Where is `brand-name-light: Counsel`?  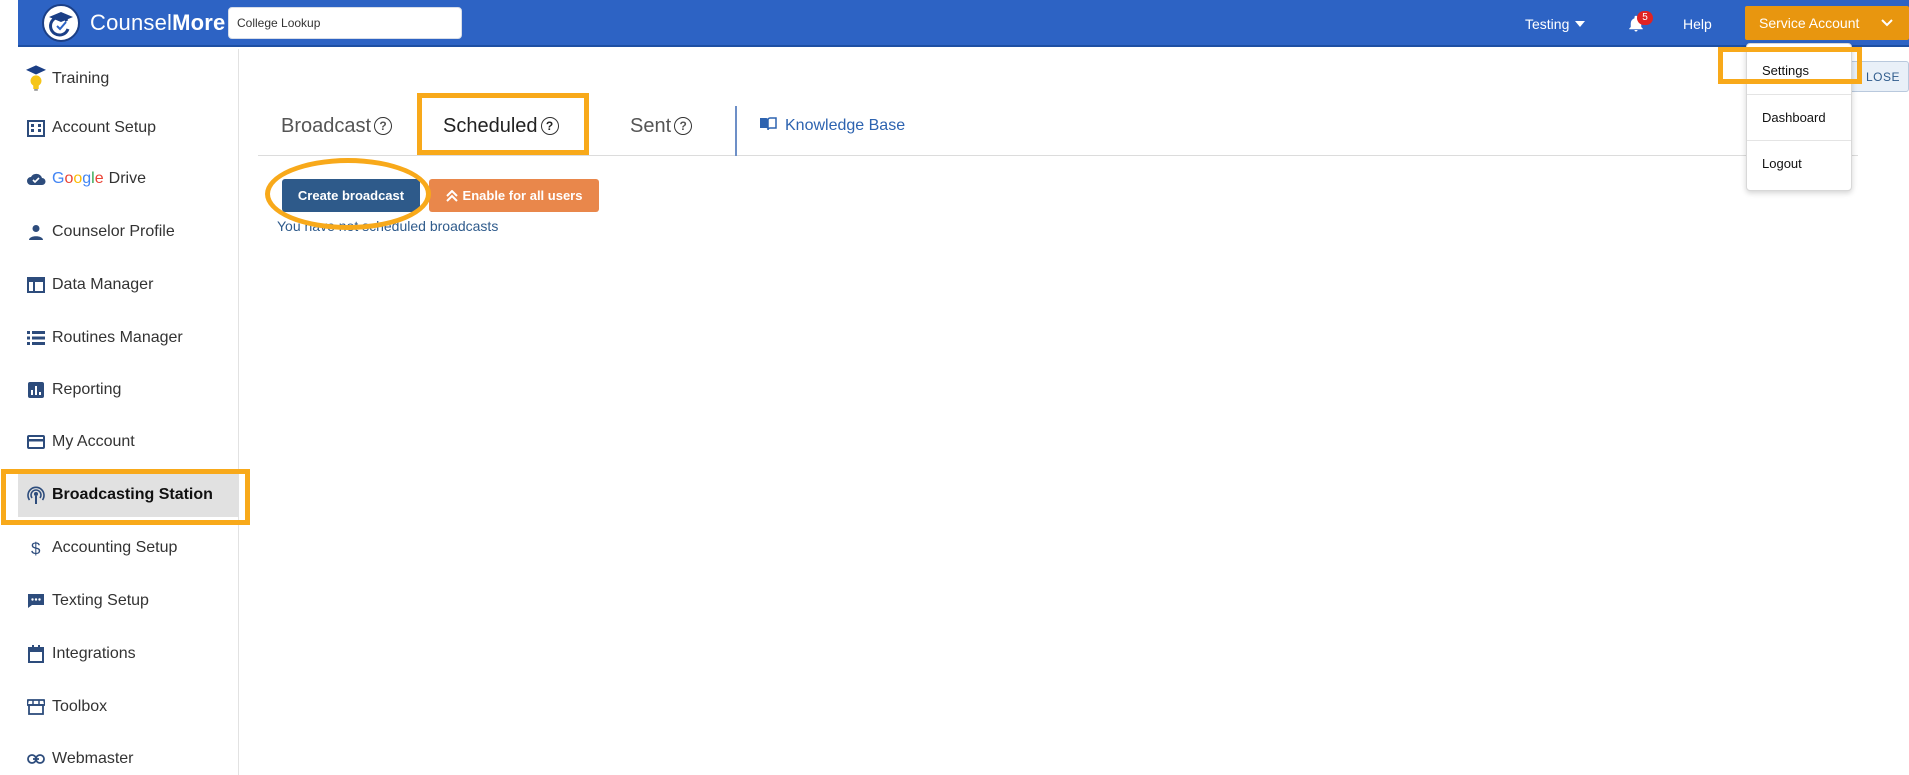
brand-name-light: Counsel is located at coordinates (131, 22).